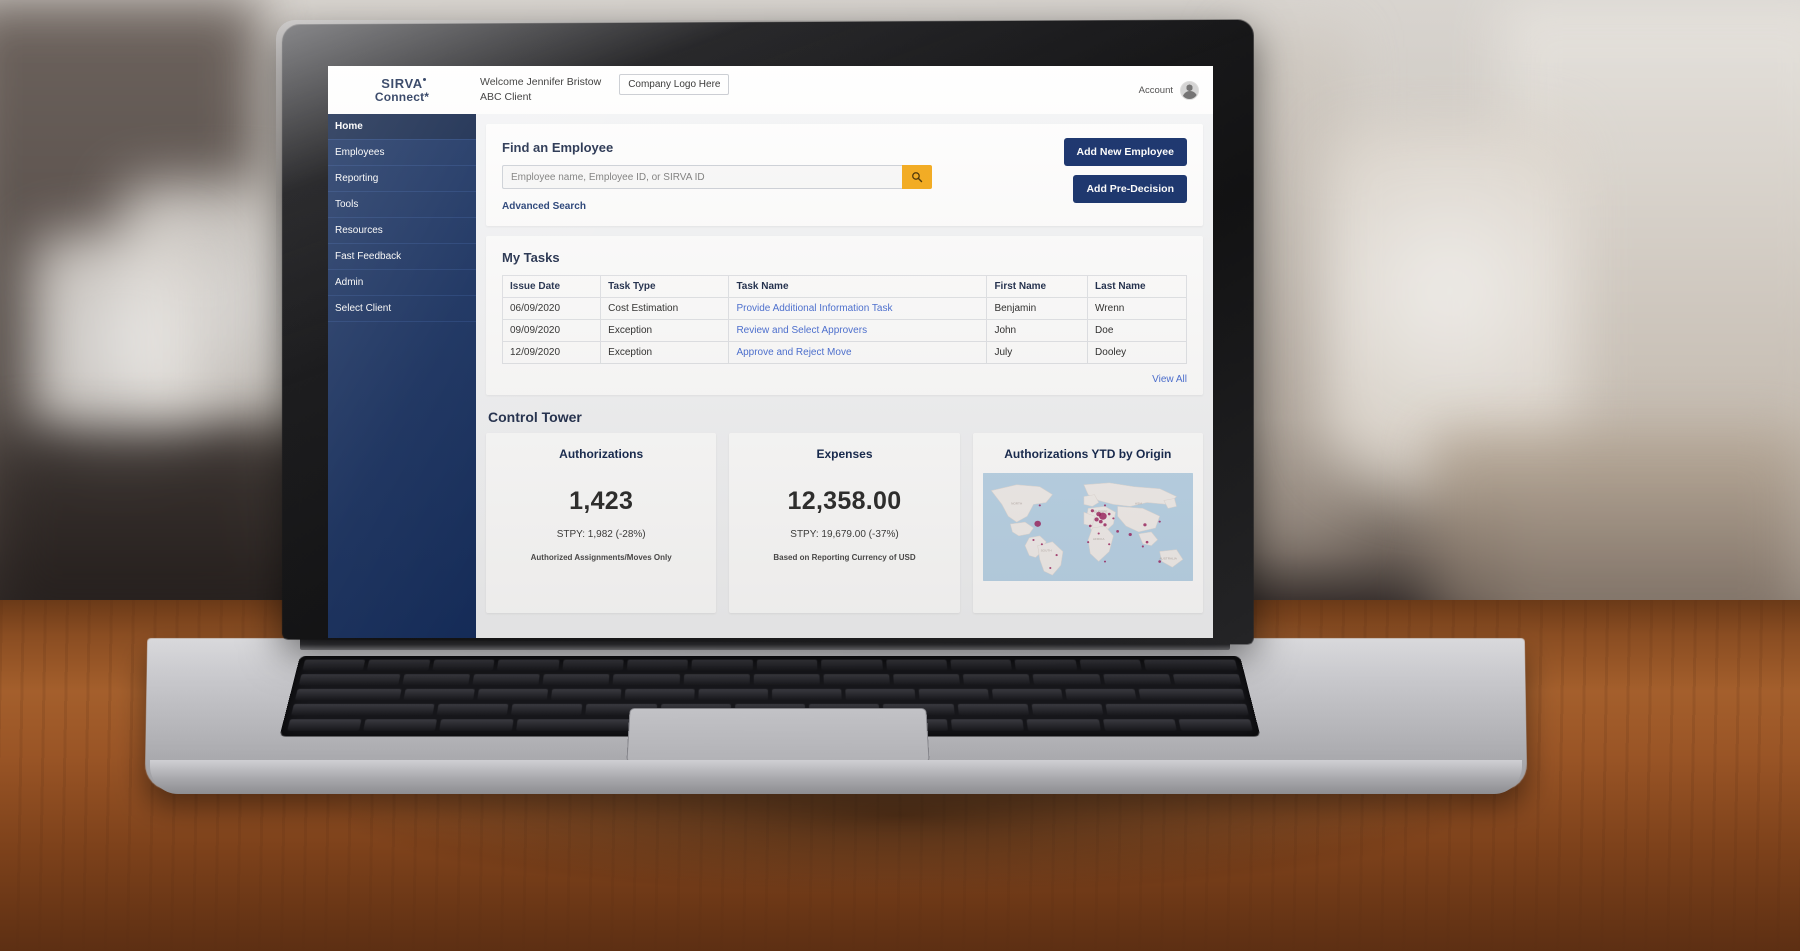 Image resolution: width=1800 pixels, height=951 pixels. Describe the element at coordinates (402, 96) in the screenshot. I see `brand-name-line2: Connect*` at that location.